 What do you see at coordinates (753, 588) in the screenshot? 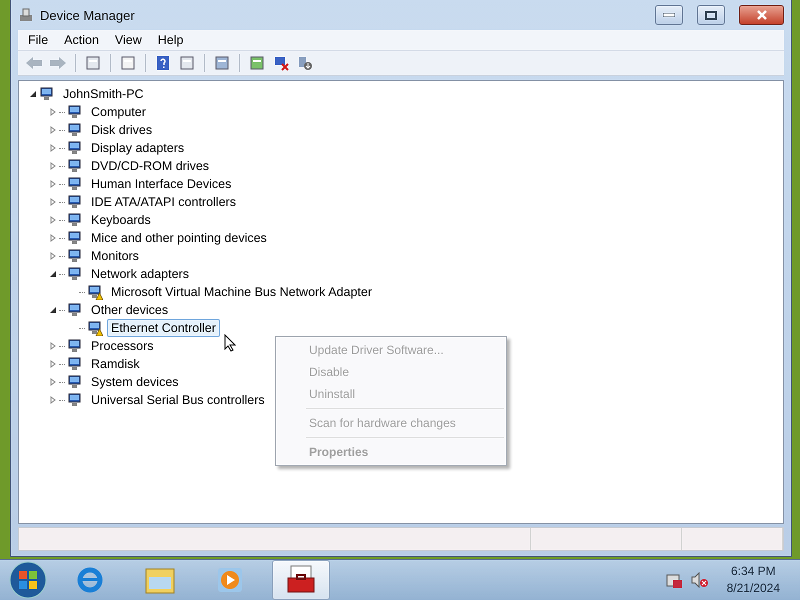
I see `clock-date: 8/21/2024` at bounding box center [753, 588].